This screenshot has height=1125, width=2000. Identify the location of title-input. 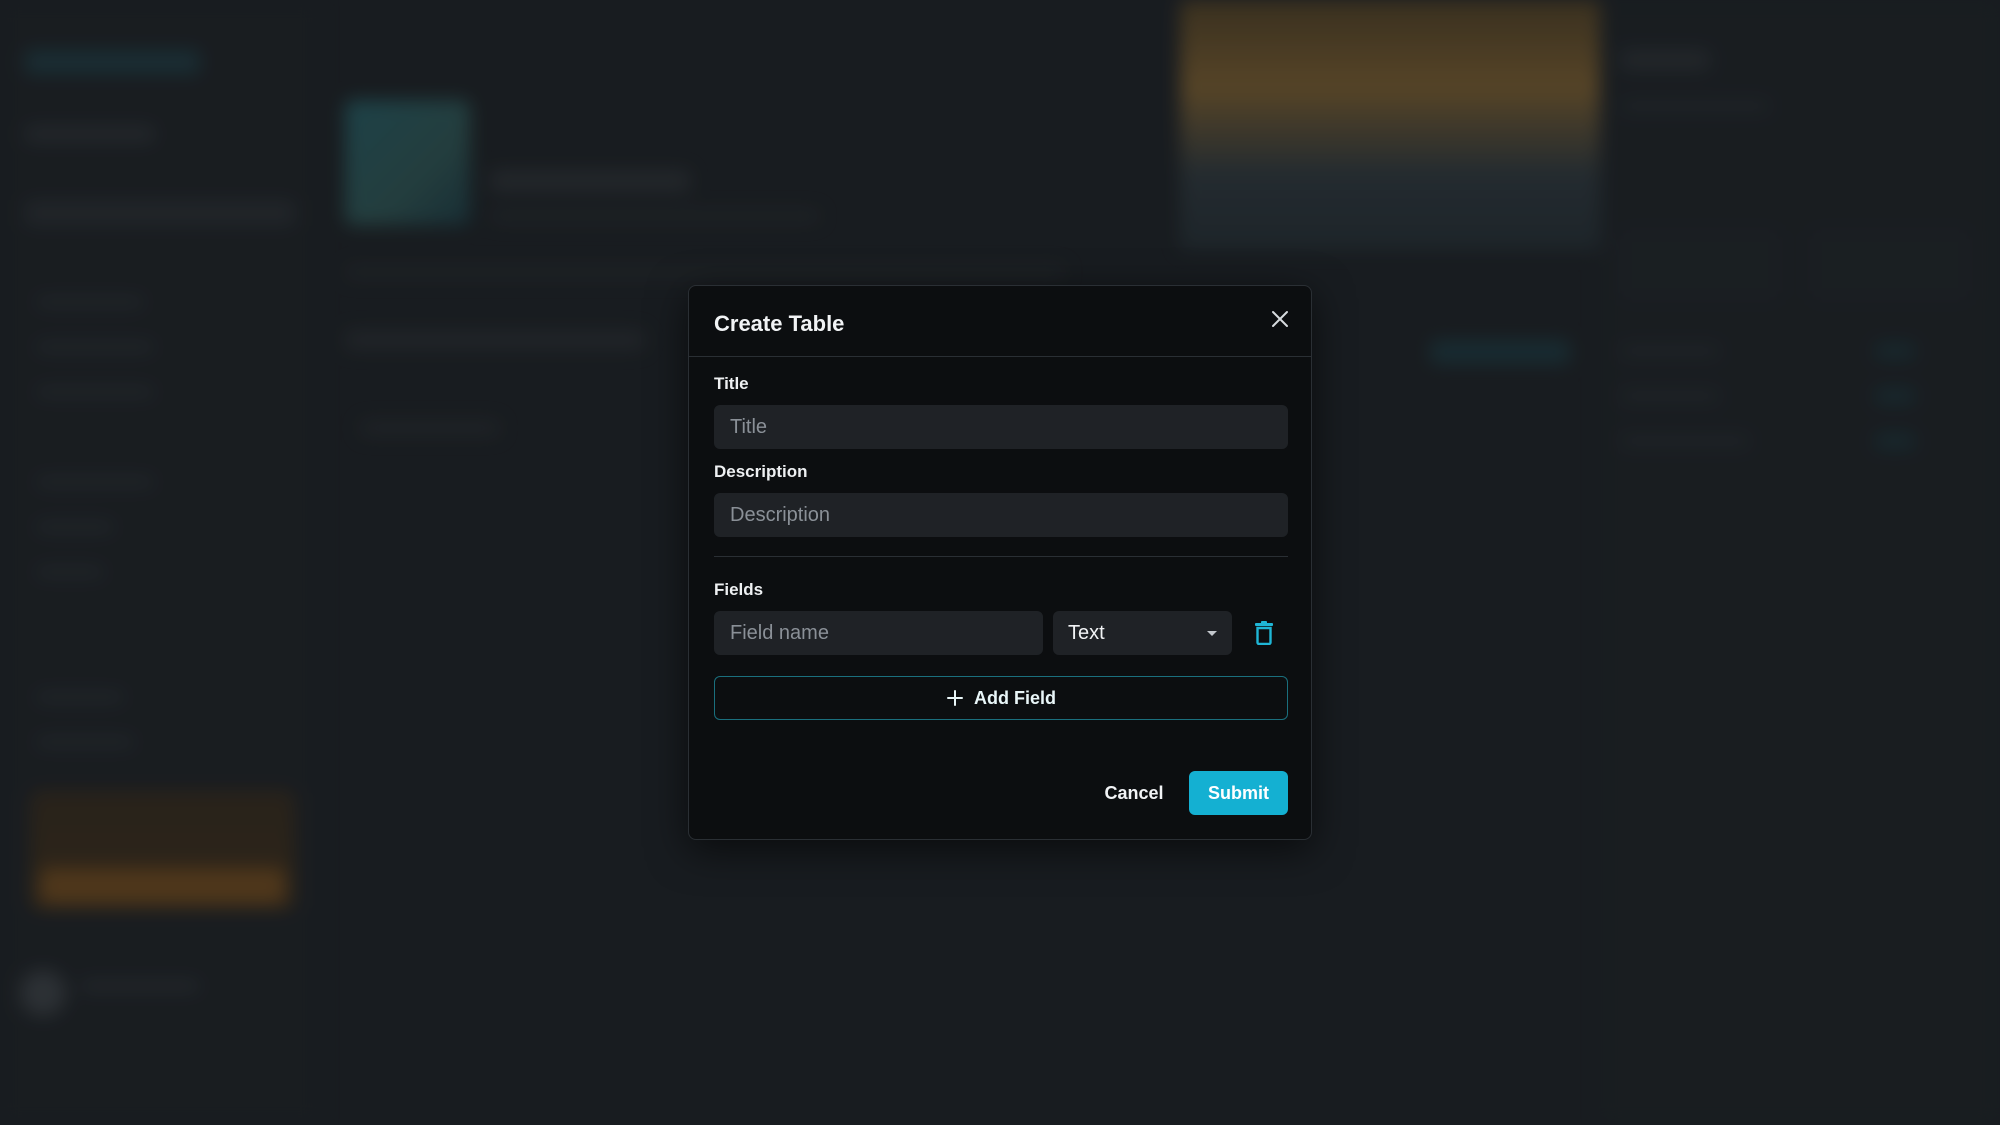
(1001, 427).